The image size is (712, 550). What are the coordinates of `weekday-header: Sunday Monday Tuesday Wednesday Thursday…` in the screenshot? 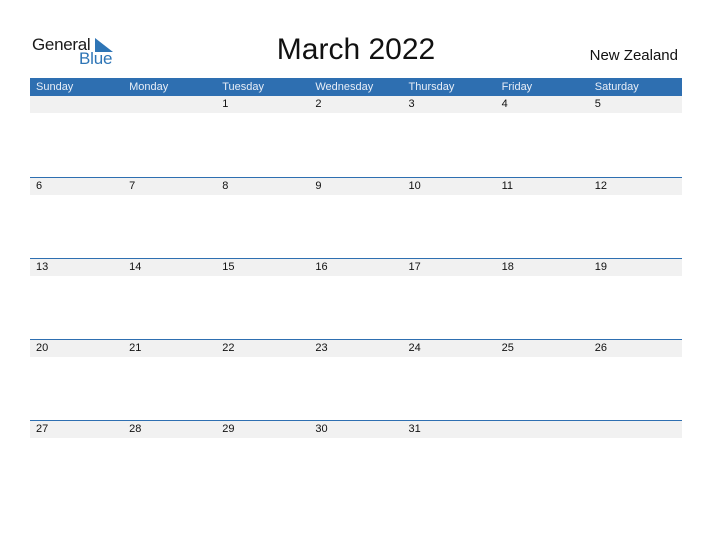 It's located at (356, 87).